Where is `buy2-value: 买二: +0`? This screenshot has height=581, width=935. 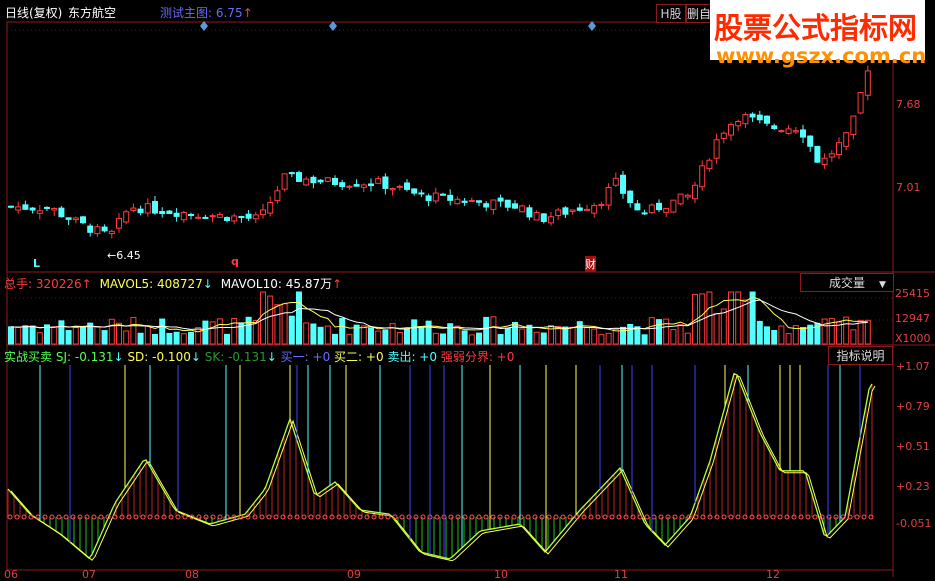
buy2-value: 买二: +0 is located at coordinates (359, 357).